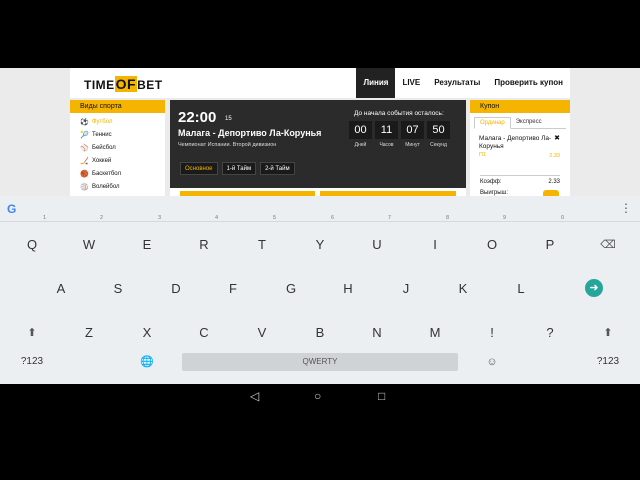 The image size is (640, 480). What do you see at coordinates (277, 168) in the screenshot?
I see `tab-second-half: 2-й Тайм` at bounding box center [277, 168].